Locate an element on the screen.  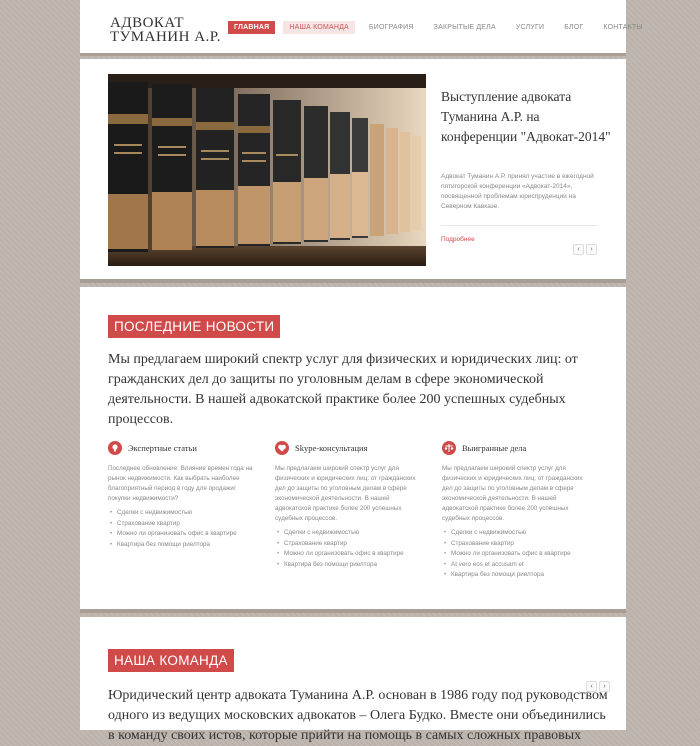
feature-title: Skype-консультация is located at coordinates (331, 448).